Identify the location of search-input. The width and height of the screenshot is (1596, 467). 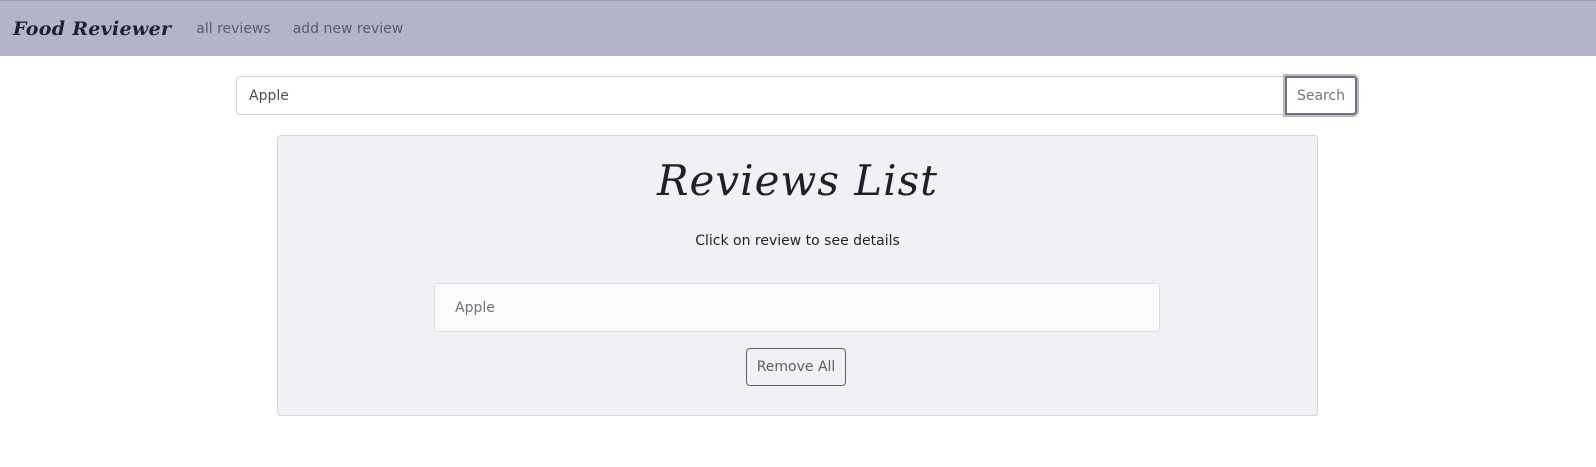
(761, 95).